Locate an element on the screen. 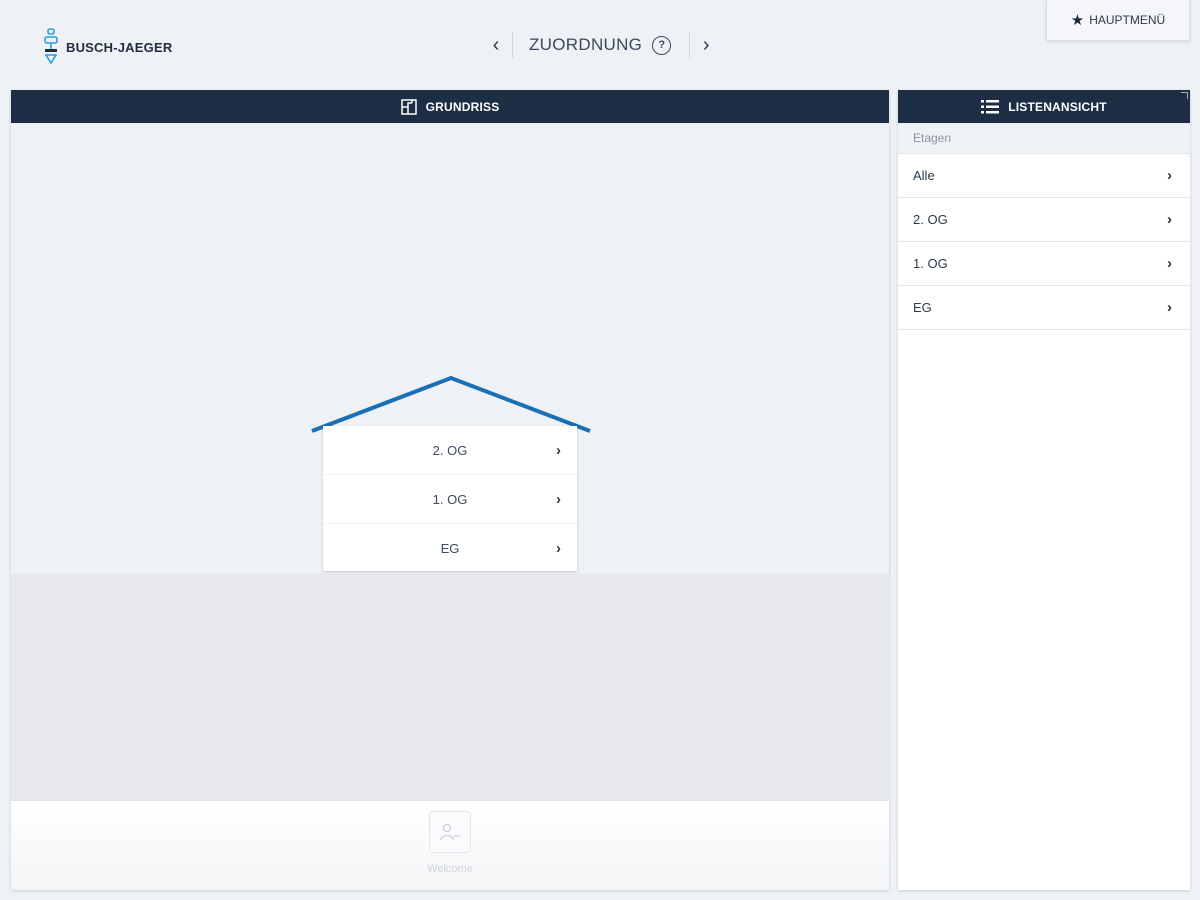  welcome-button: Welcome is located at coordinates (450, 843).